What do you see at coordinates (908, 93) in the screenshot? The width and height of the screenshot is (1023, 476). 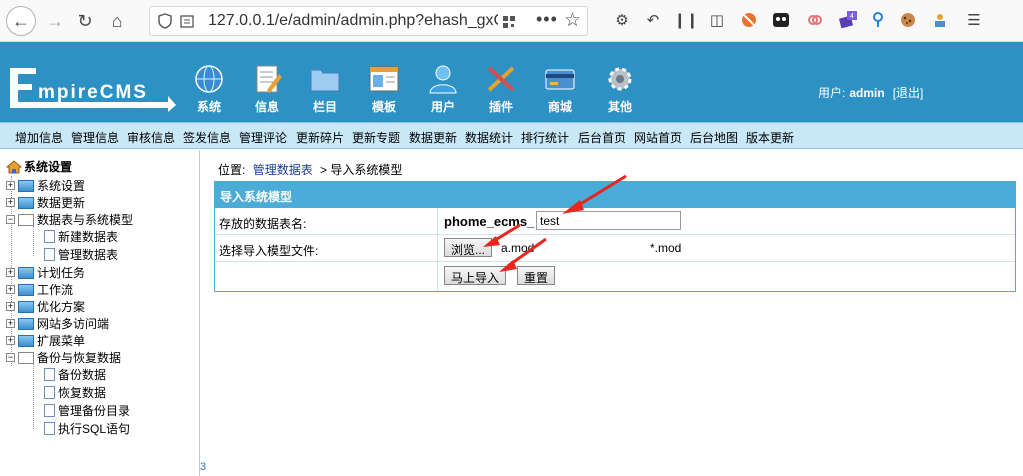 I see `logout-link: [退出]` at bounding box center [908, 93].